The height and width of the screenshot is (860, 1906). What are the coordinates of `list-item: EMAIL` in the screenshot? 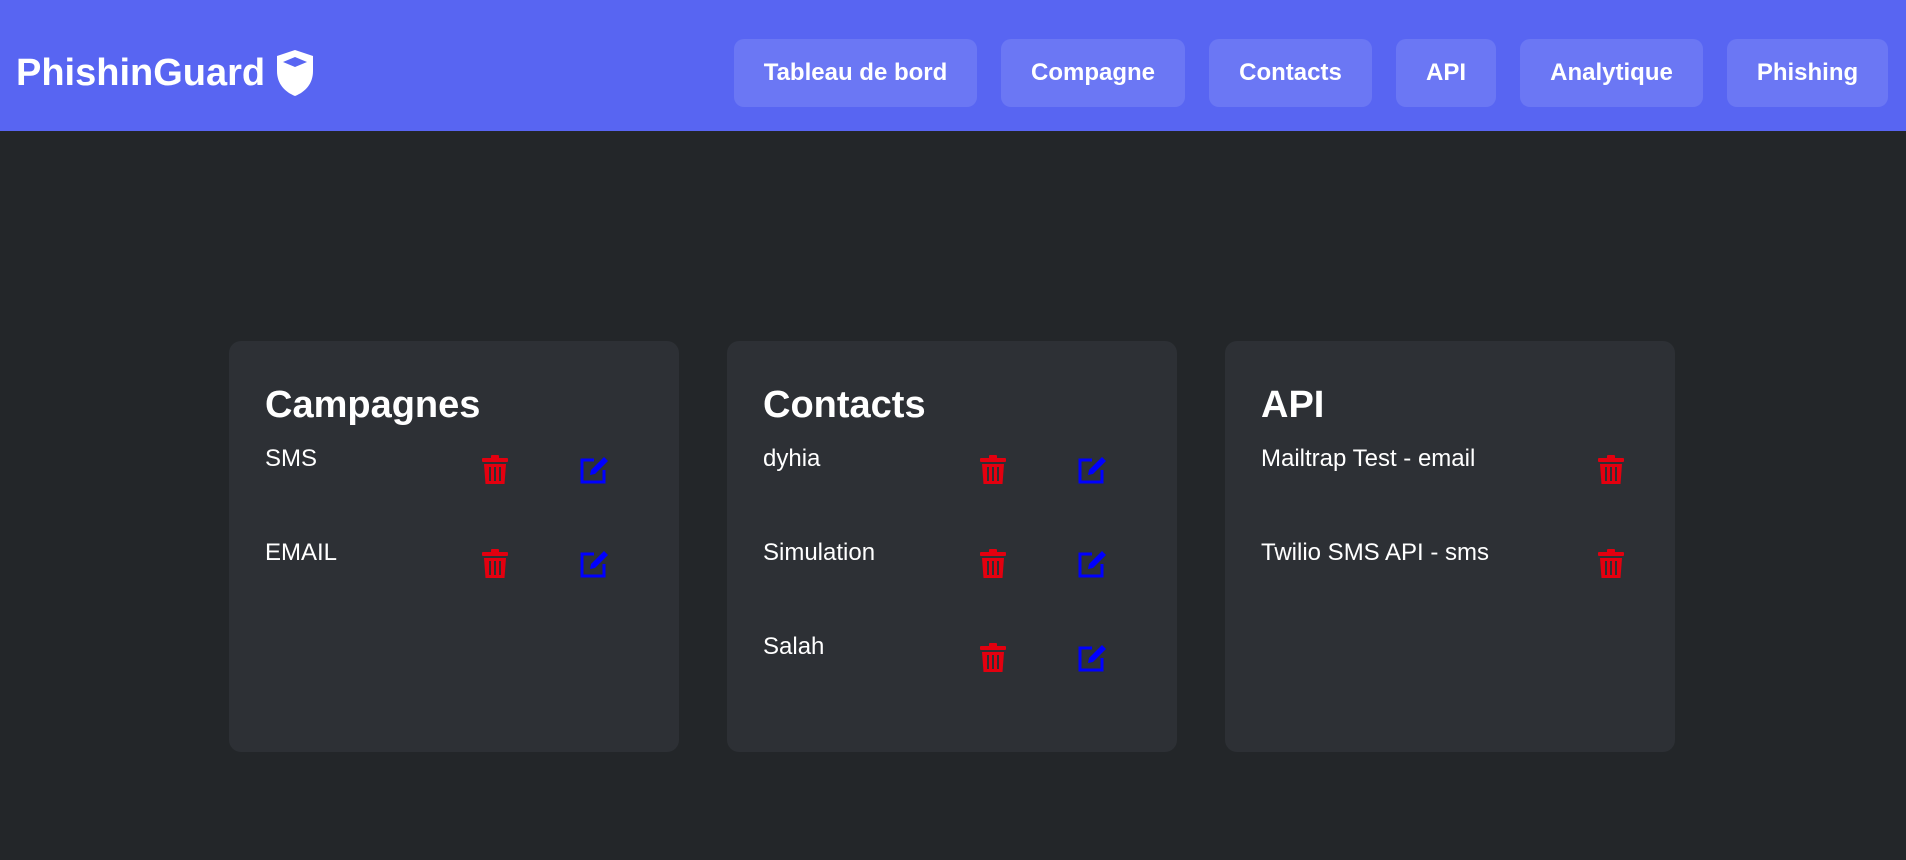 It's located at (454, 584).